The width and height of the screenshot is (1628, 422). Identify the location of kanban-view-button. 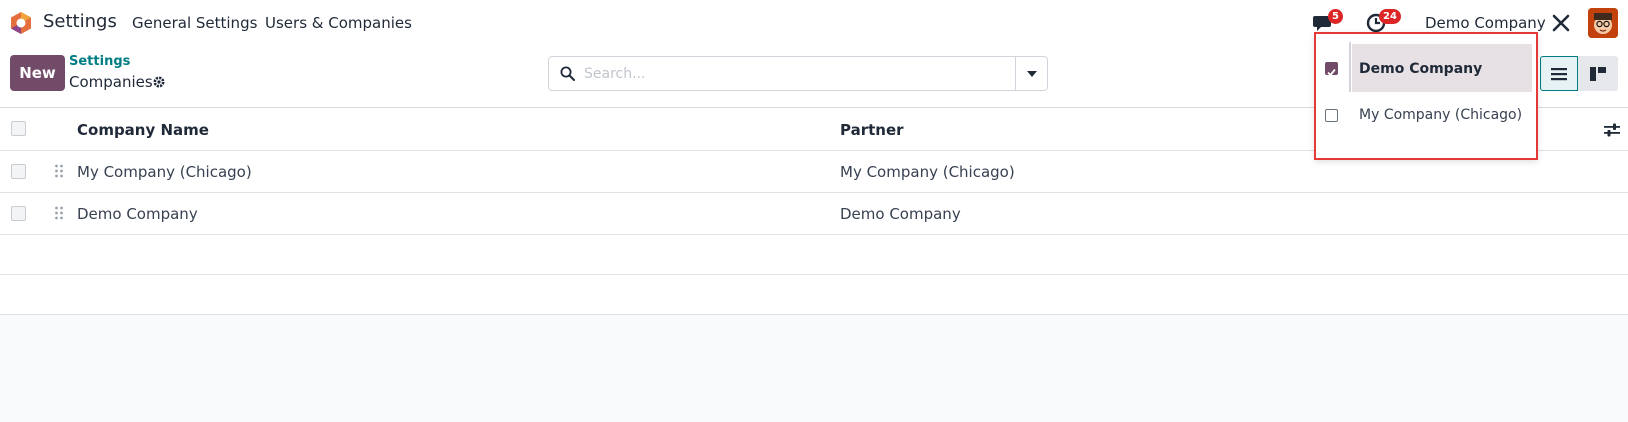
(1598, 73).